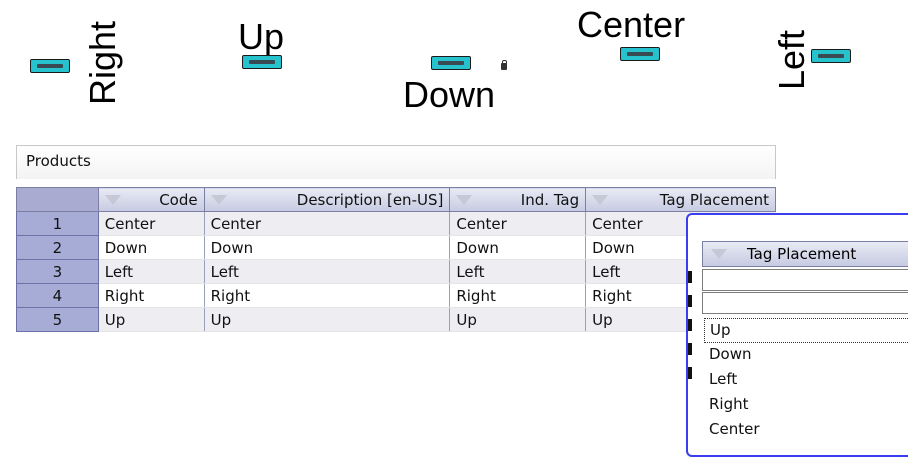 The height and width of the screenshot is (463, 908). I want to click on column-header-code: Code, so click(151, 199).